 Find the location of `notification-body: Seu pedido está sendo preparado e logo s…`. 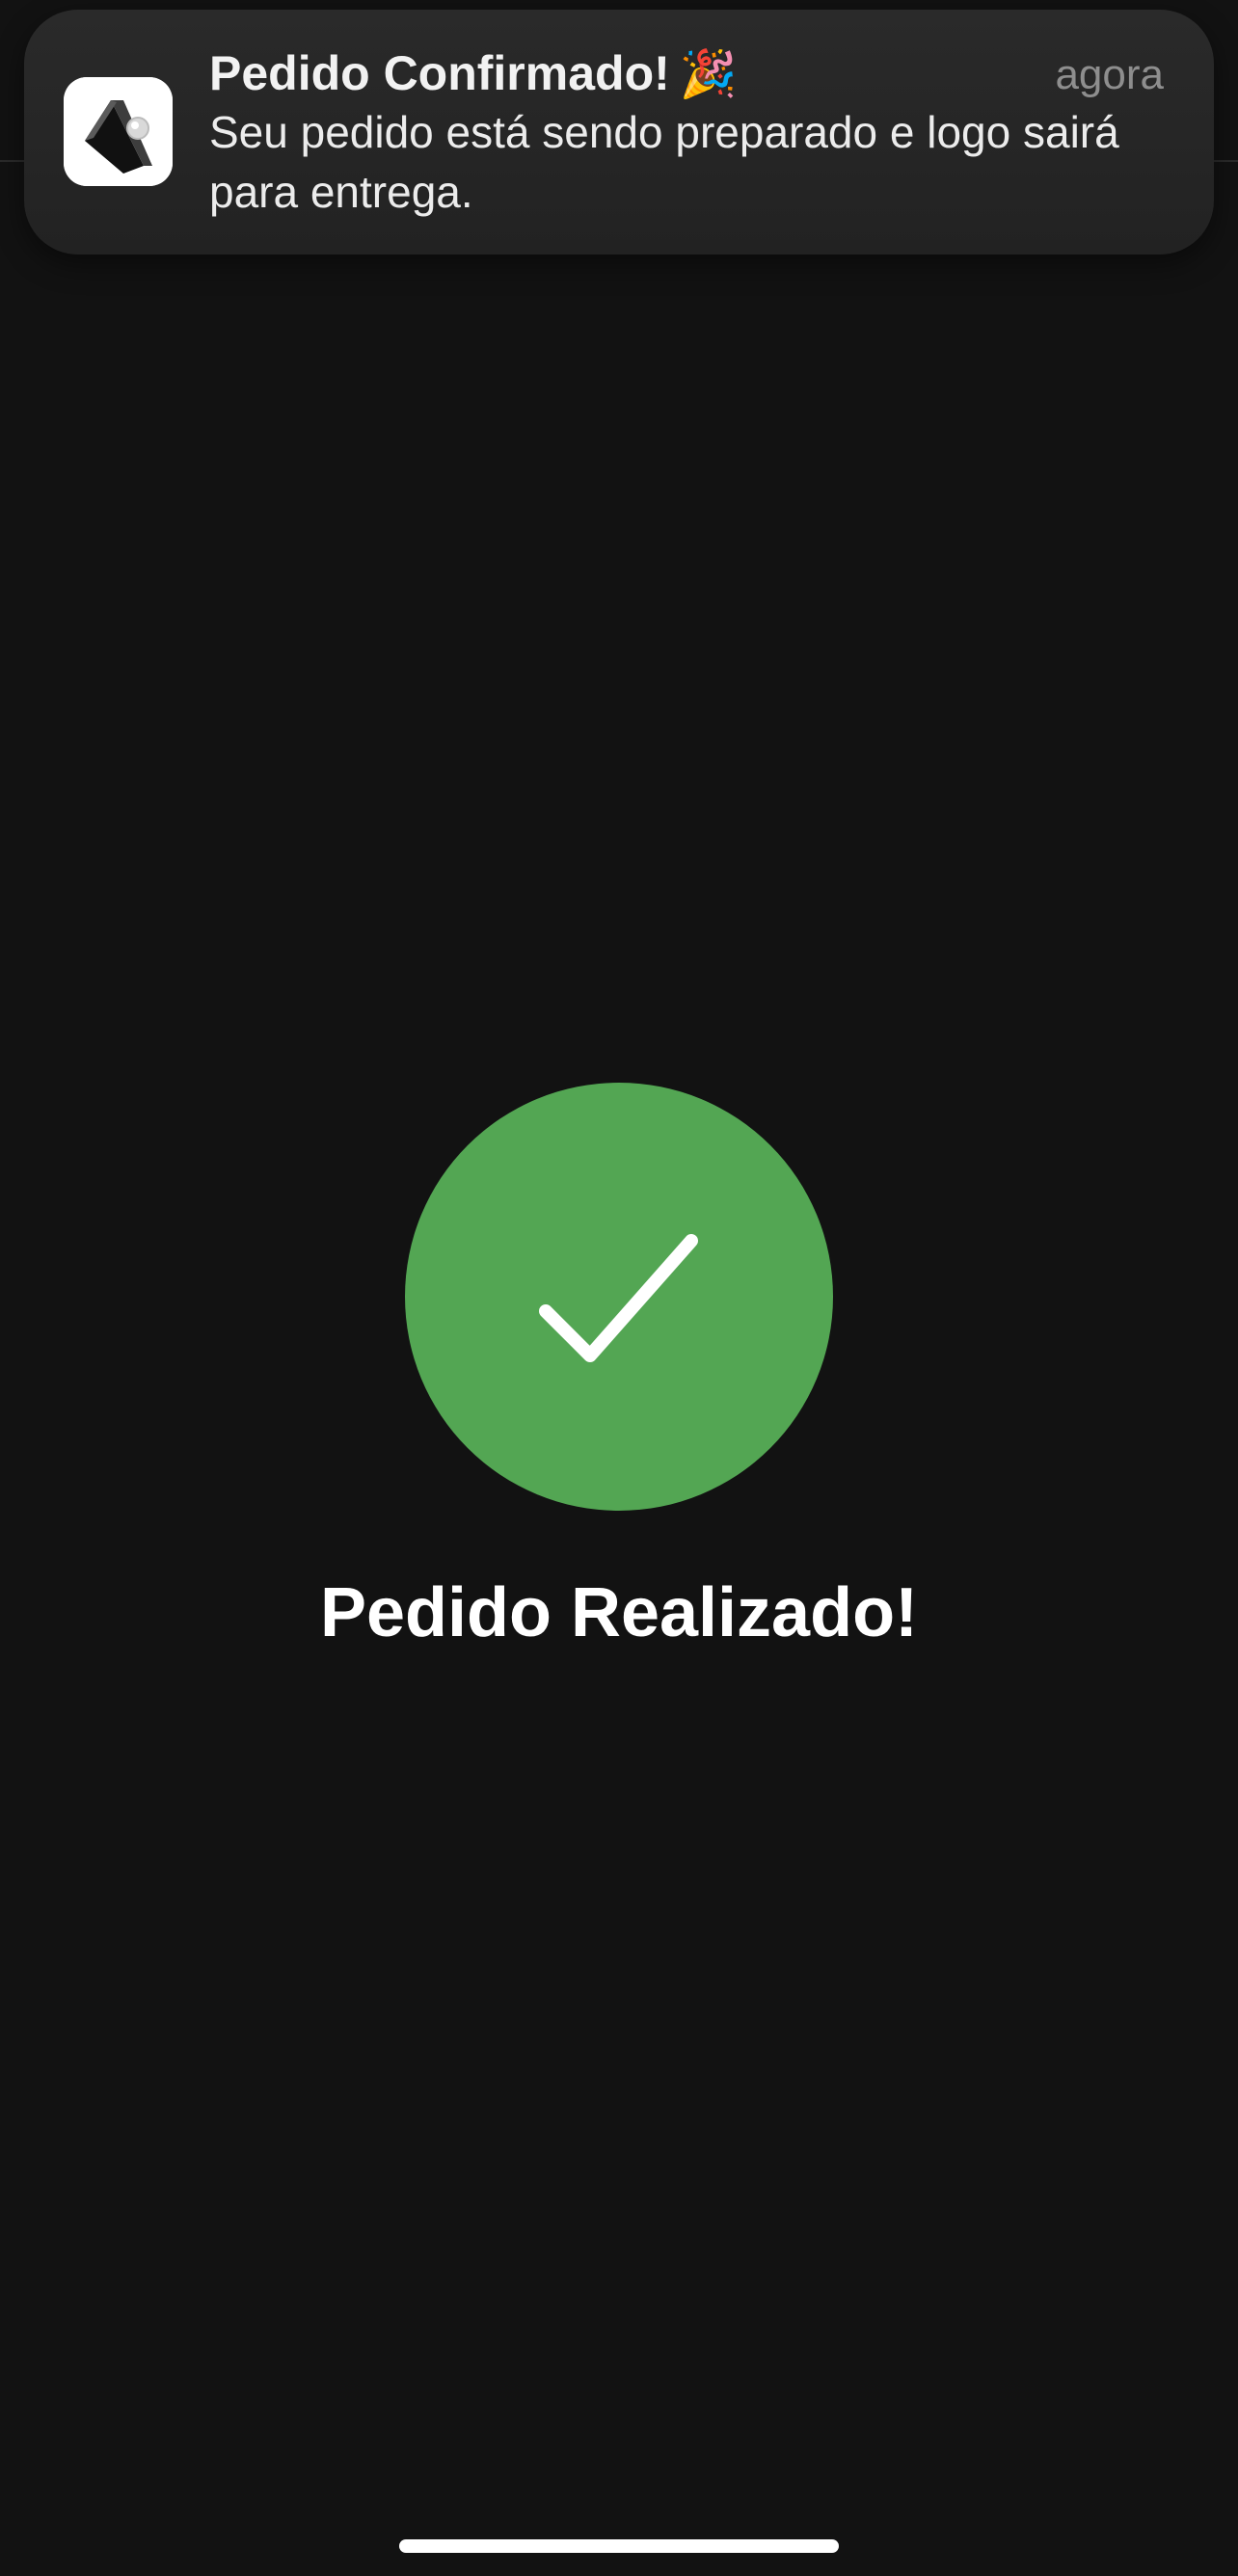

notification-body: Seu pedido está sendo preparado e logo s… is located at coordinates (664, 162).